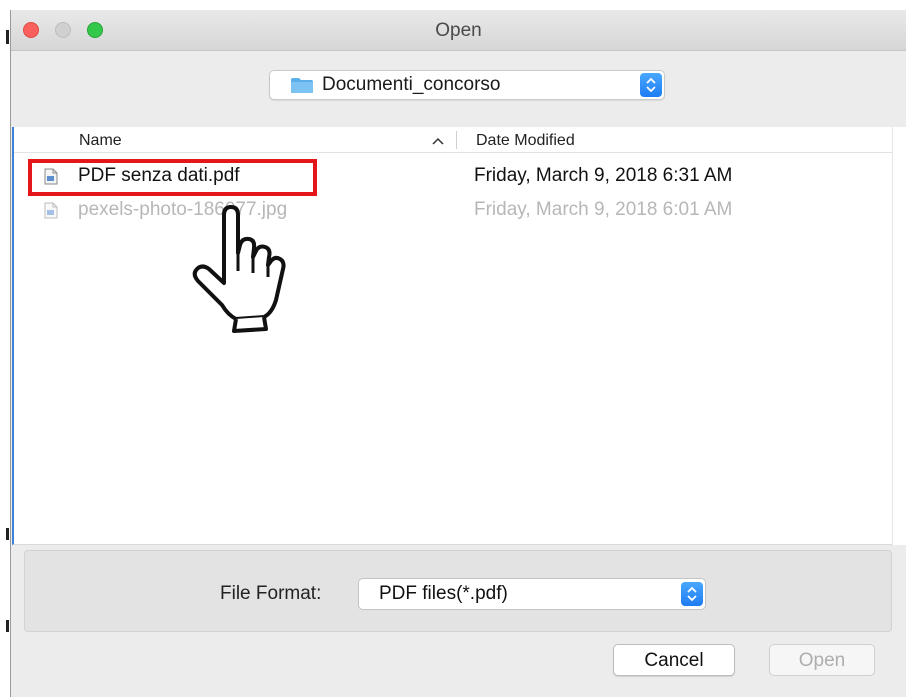  What do you see at coordinates (674, 660) in the screenshot?
I see `cancel-button: Cancel` at bounding box center [674, 660].